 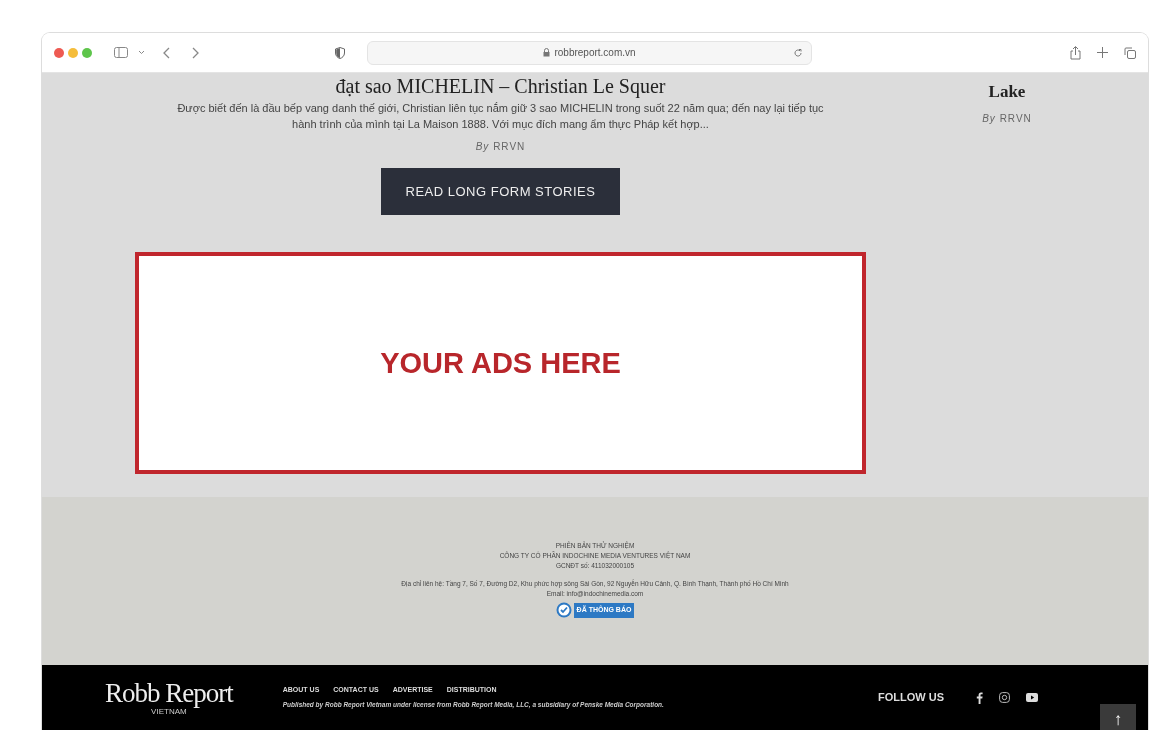 What do you see at coordinates (1102, 52) in the screenshot?
I see `plus-icon` at bounding box center [1102, 52].